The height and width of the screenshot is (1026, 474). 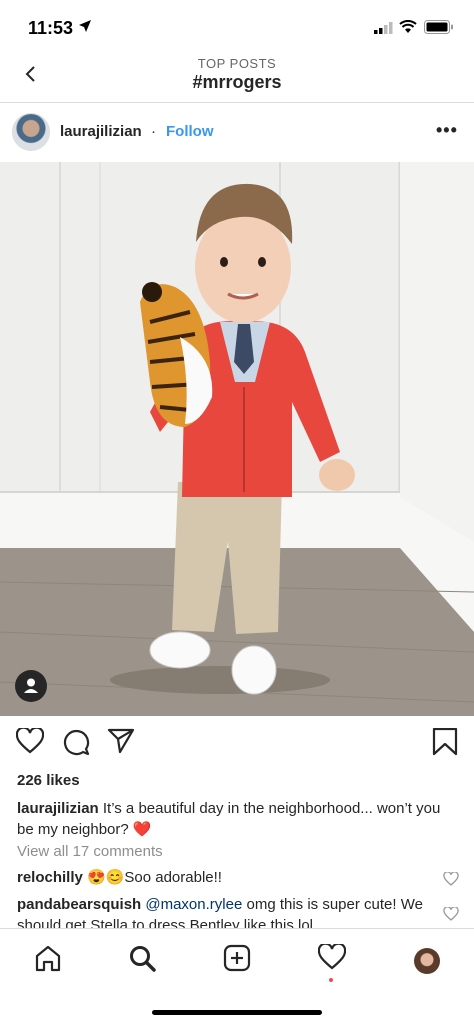 What do you see at coordinates (79, 904) in the screenshot?
I see `comment-username: pandabearsquish` at bounding box center [79, 904].